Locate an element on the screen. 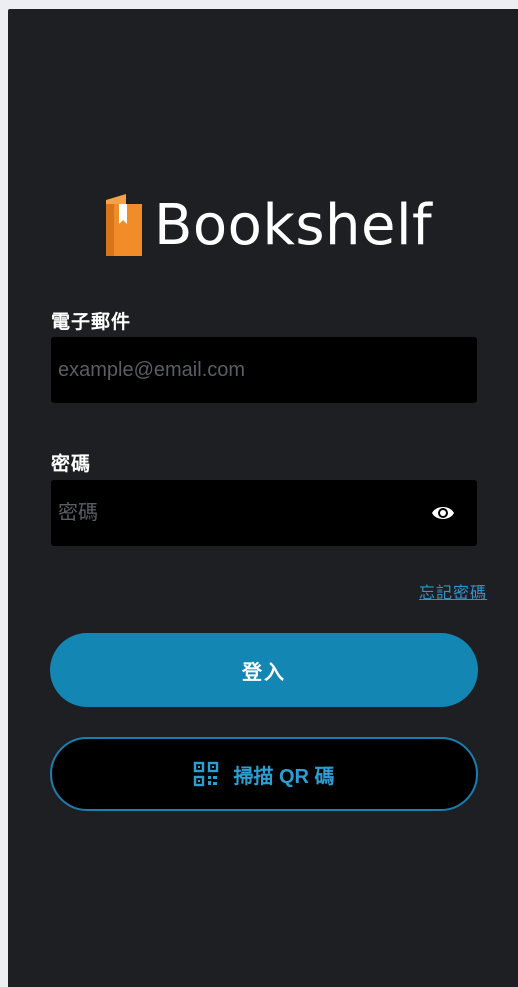 The image size is (518, 987). email-field is located at coordinates (231, 370).